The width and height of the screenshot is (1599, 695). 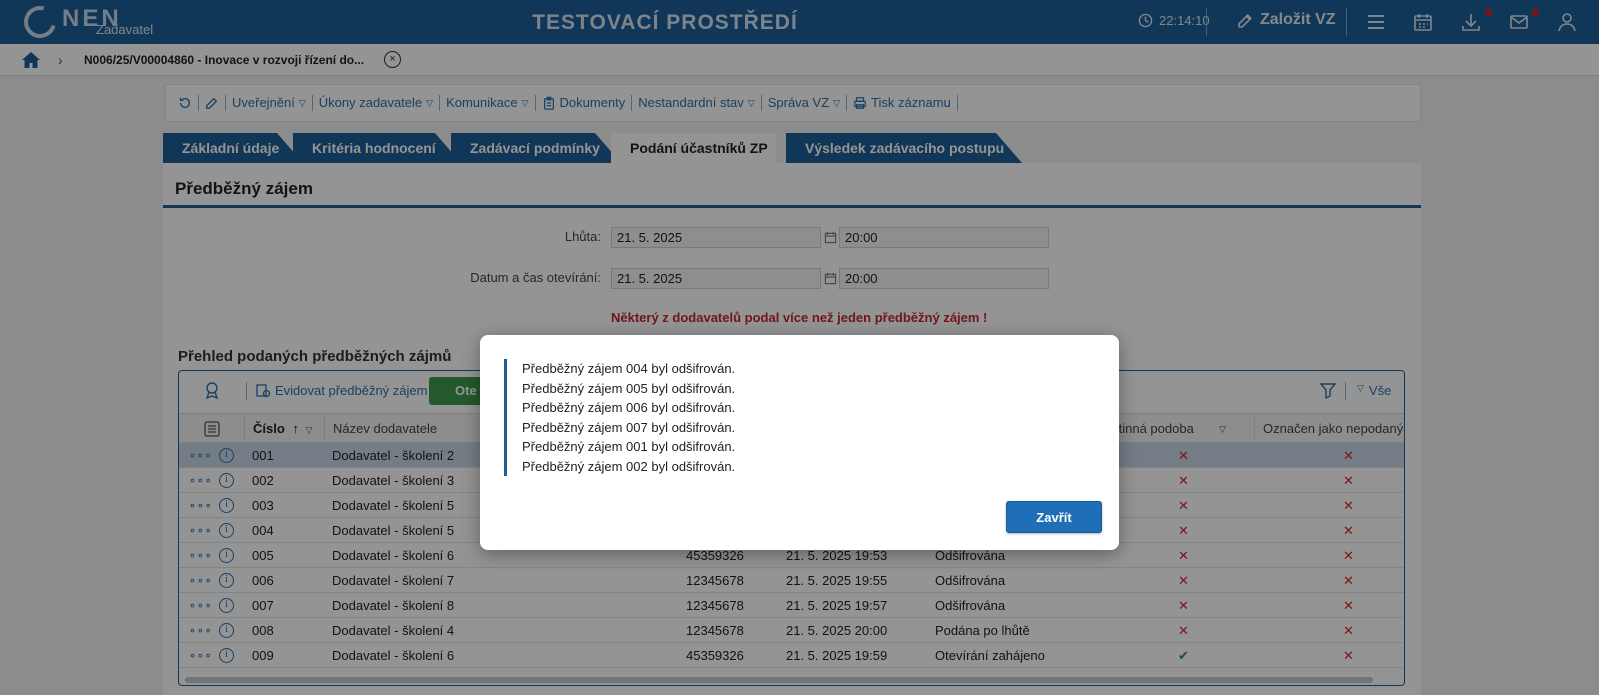 What do you see at coordinates (1054, 517) in the screenshot?
I see `close-button: Zavřít` at bounding box center [1054, 517].